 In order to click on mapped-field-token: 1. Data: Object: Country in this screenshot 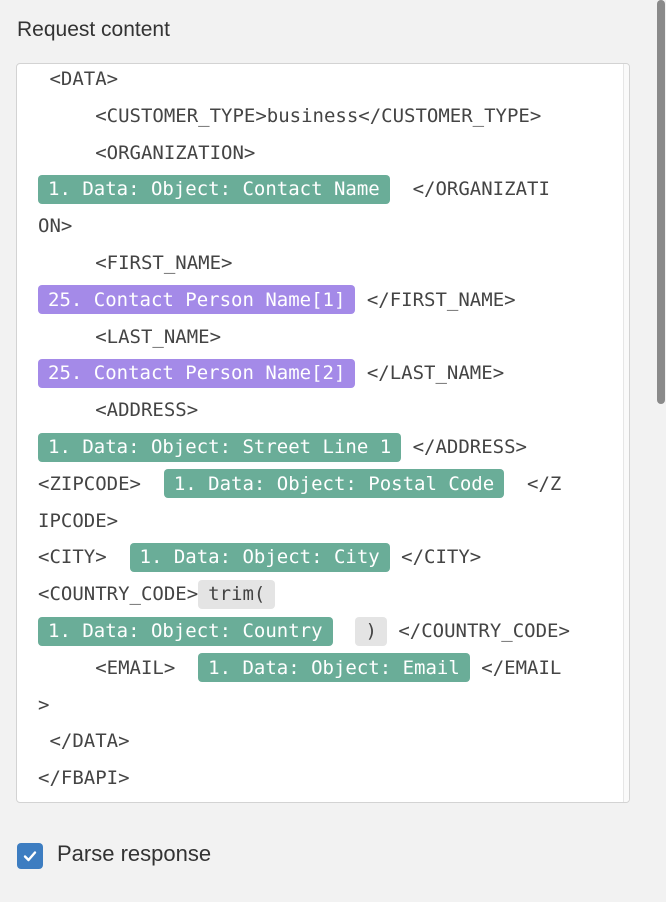, I will do `click(185, 631)`.